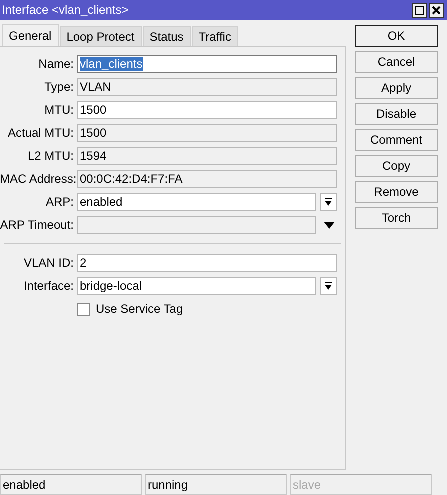  I want to click on field-label: Name:, so click(56, 64).